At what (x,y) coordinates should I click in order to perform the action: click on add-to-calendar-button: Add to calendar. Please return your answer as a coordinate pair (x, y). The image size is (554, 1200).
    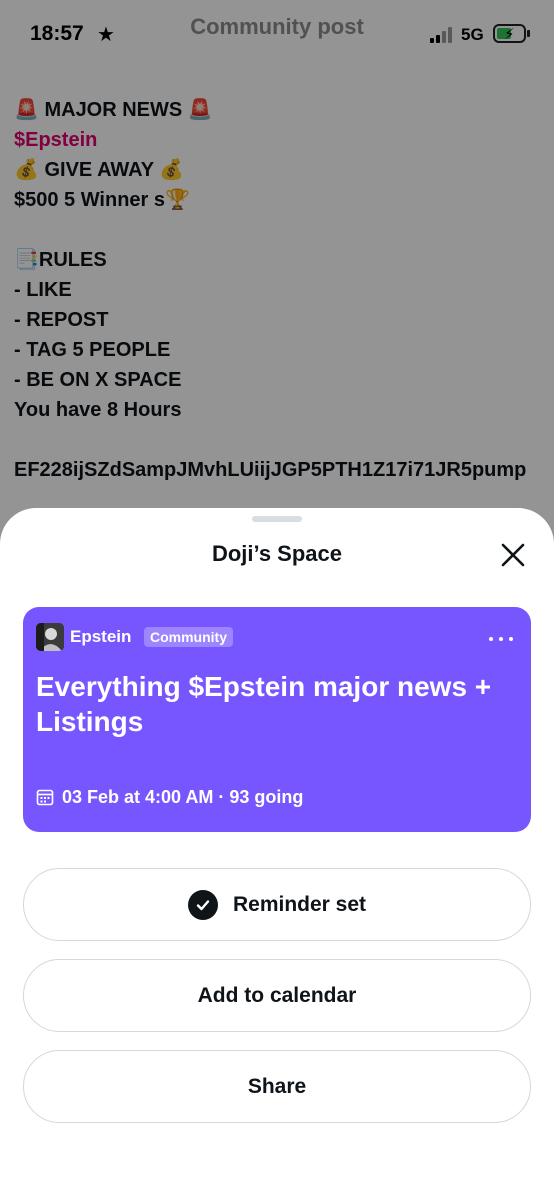
    Looking at the image, I should click on (277, 995).